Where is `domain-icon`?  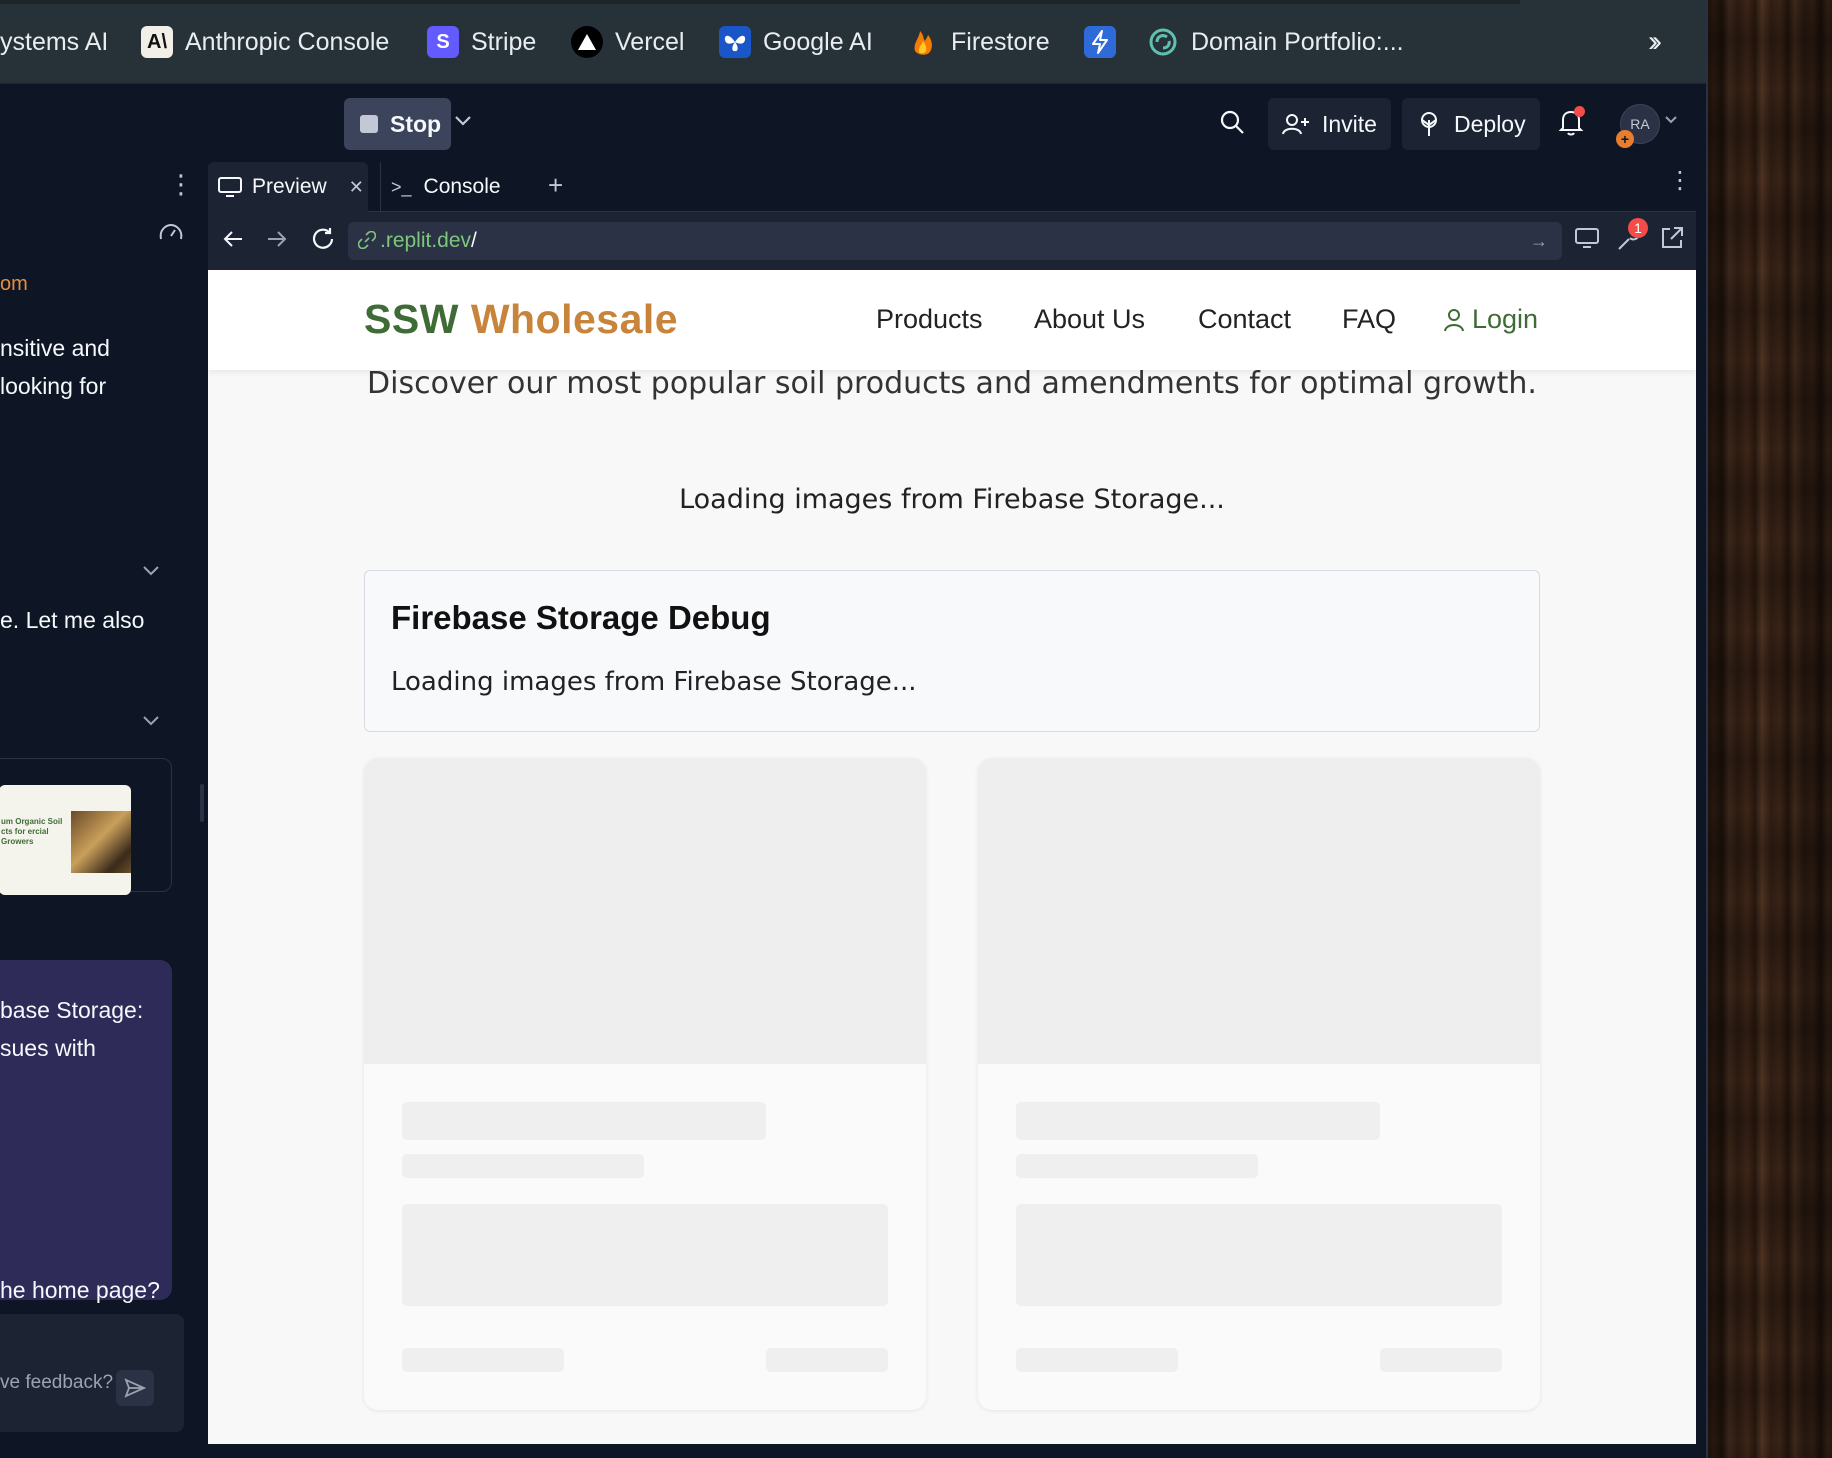 domain-icon is located at coordinates (1163, 42).